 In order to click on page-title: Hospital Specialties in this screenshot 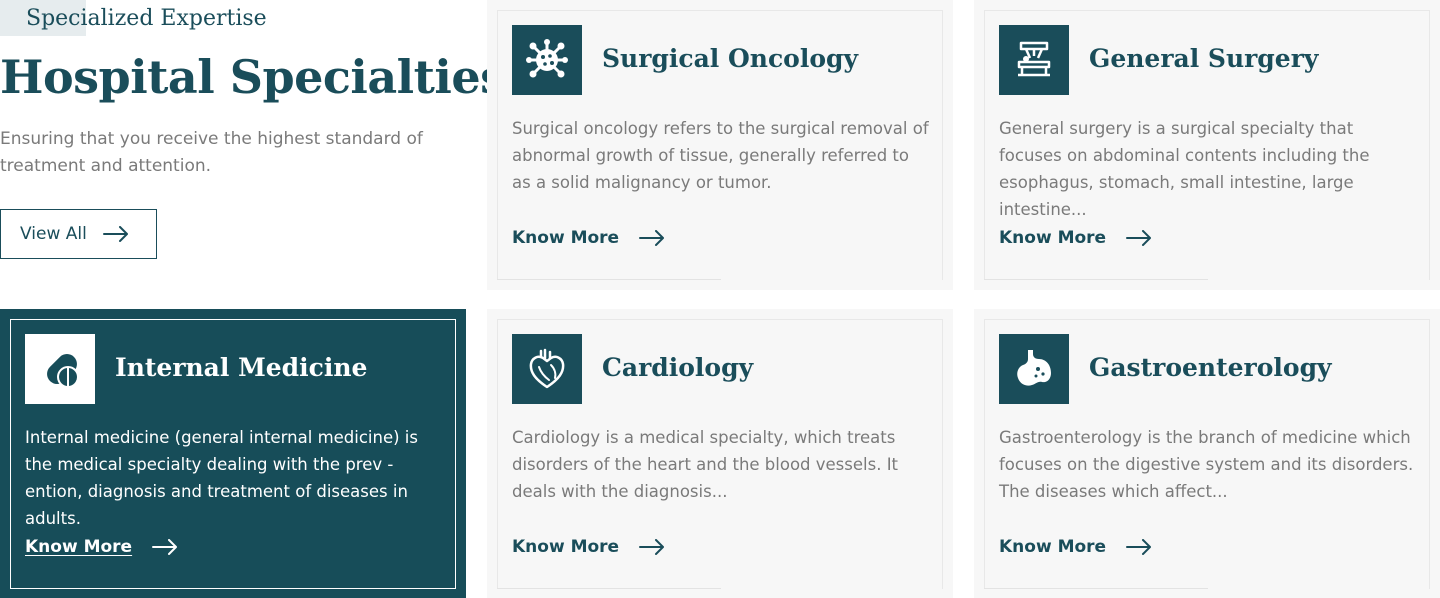, I will do `click(253, 77)`.